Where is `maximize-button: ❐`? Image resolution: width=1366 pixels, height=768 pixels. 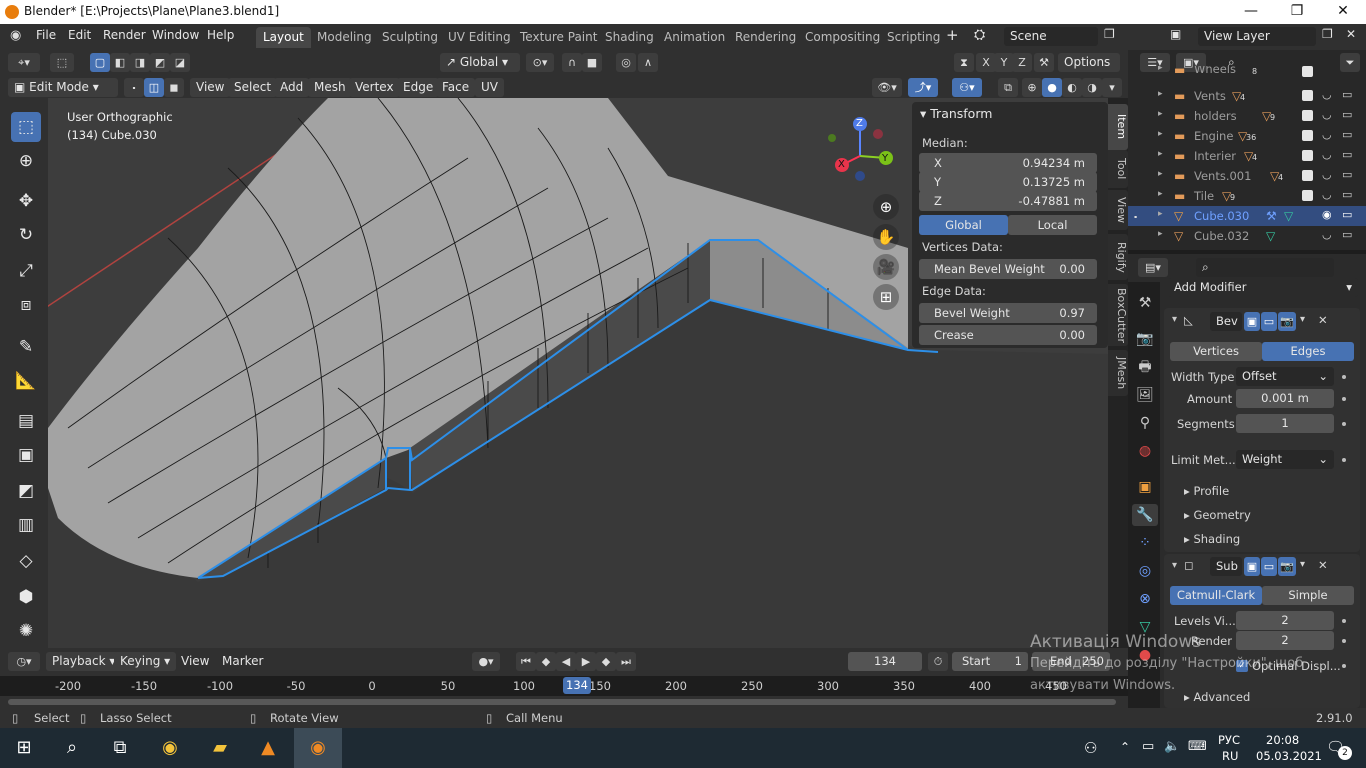 maximize-button: ❐ is located at coordinates (1297, 12).